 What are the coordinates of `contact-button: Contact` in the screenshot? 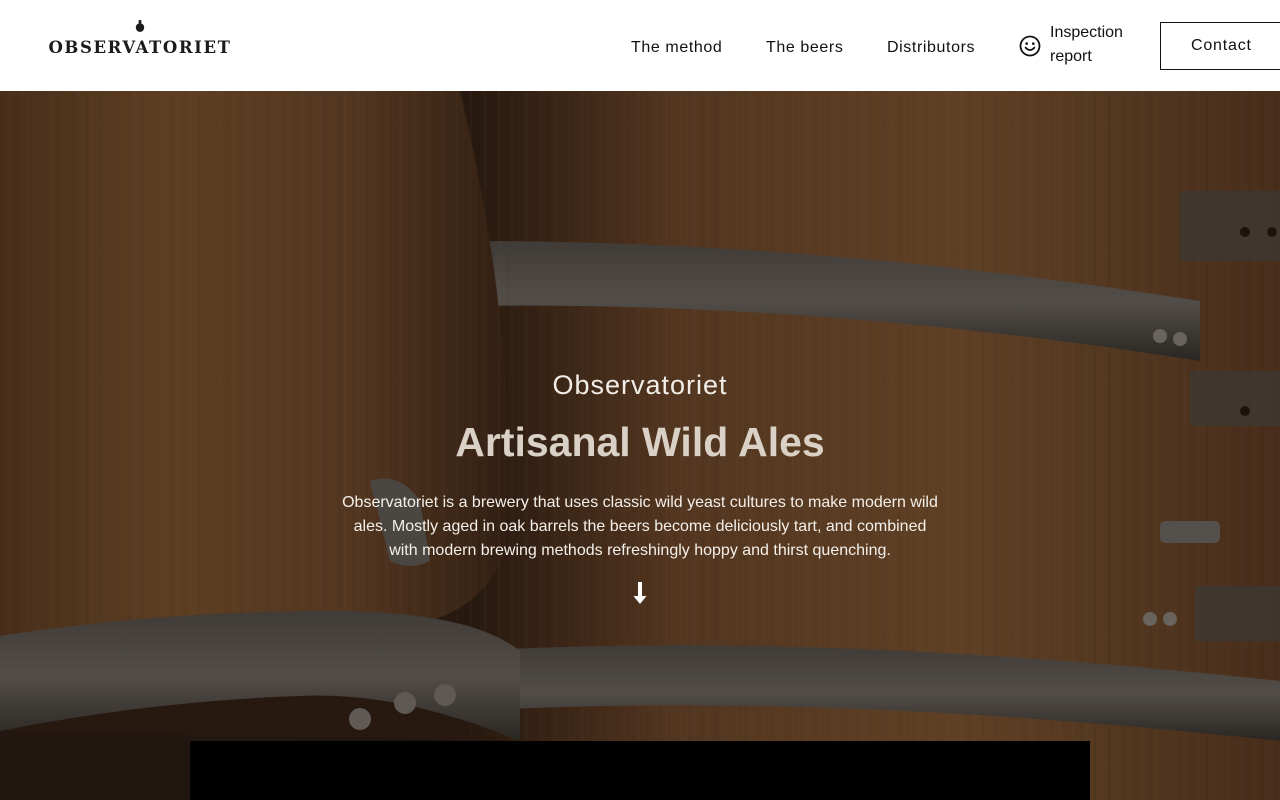 It's located at (1220, 46).